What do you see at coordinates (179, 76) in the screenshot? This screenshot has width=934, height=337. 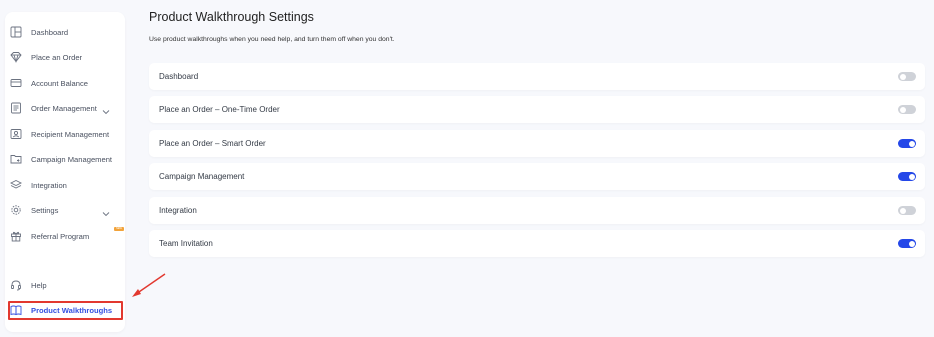 I see `setting-label: Dashboard` at bounding box center [179, 76].